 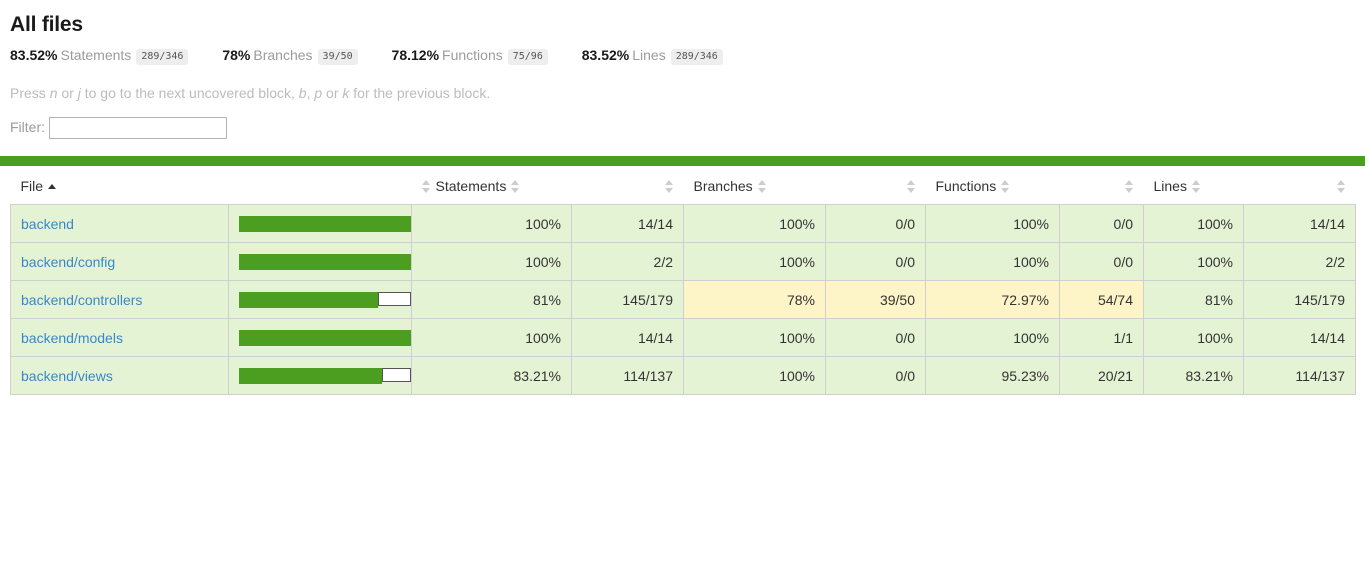 I want to click on file-link: backend/config, so click(x=68, y=262).